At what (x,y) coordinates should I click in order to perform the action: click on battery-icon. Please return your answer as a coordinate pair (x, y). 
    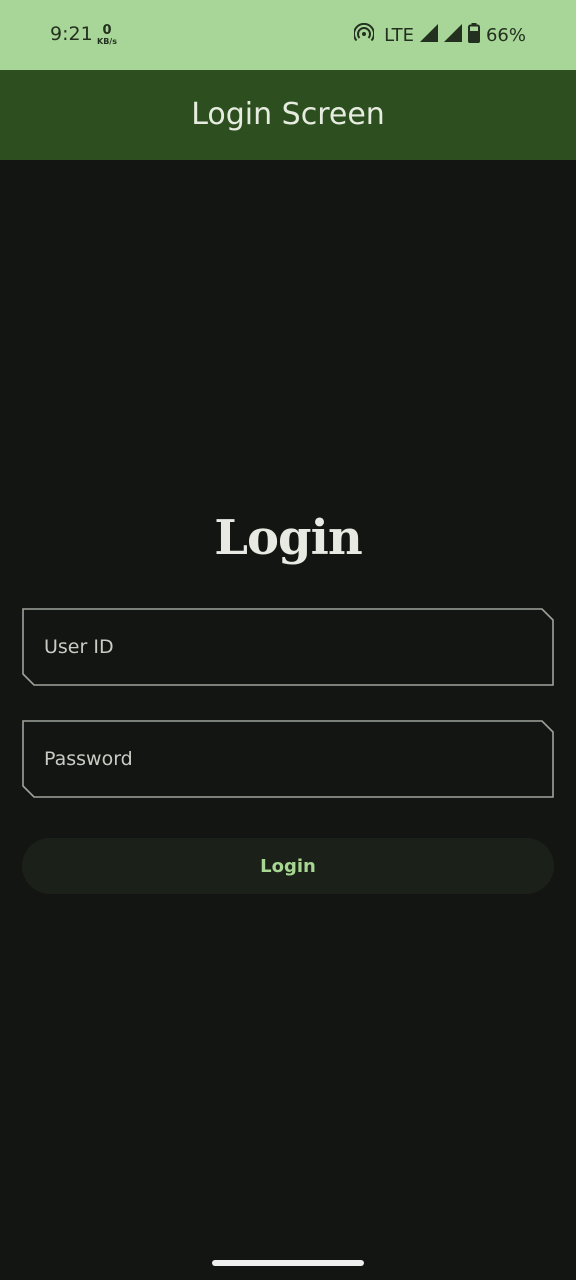
    Looking at the image, I should click on (473, 35).